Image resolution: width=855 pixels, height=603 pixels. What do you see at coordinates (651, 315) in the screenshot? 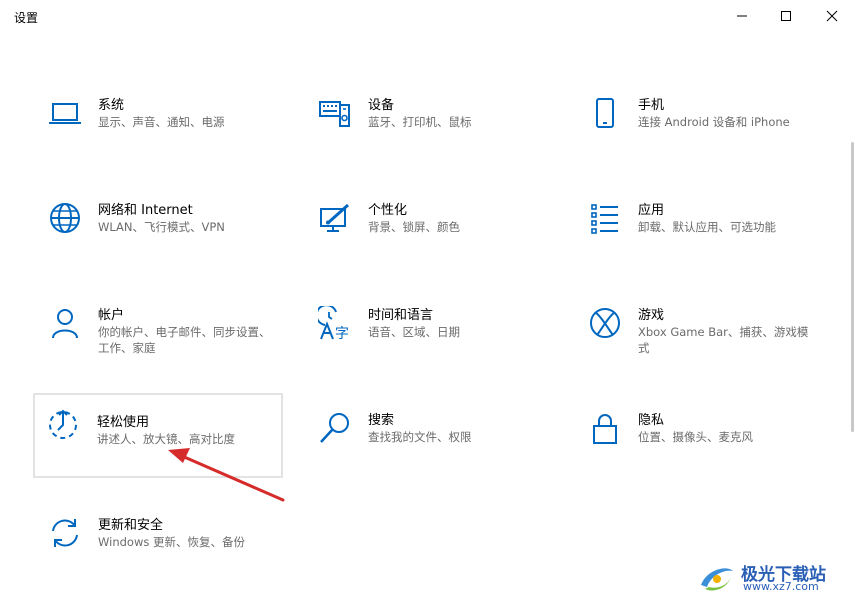
I see `tile-name: 游戏` at bounding box center [651, 315].